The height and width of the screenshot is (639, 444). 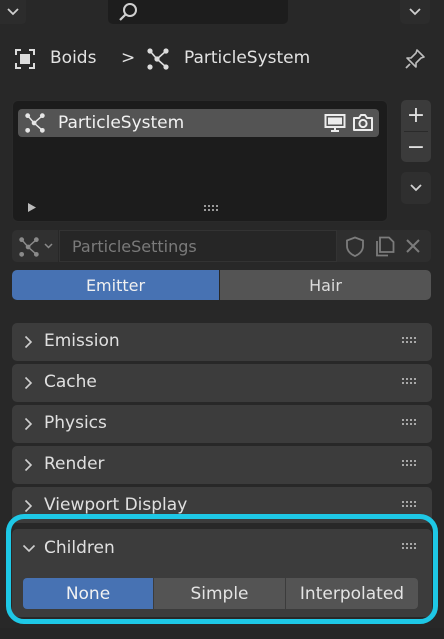 What do you see at coordinates (134, 246) in the screenshot?
I see `particle-settings-name: ParticleSettings` at bounding box center [134, 246].